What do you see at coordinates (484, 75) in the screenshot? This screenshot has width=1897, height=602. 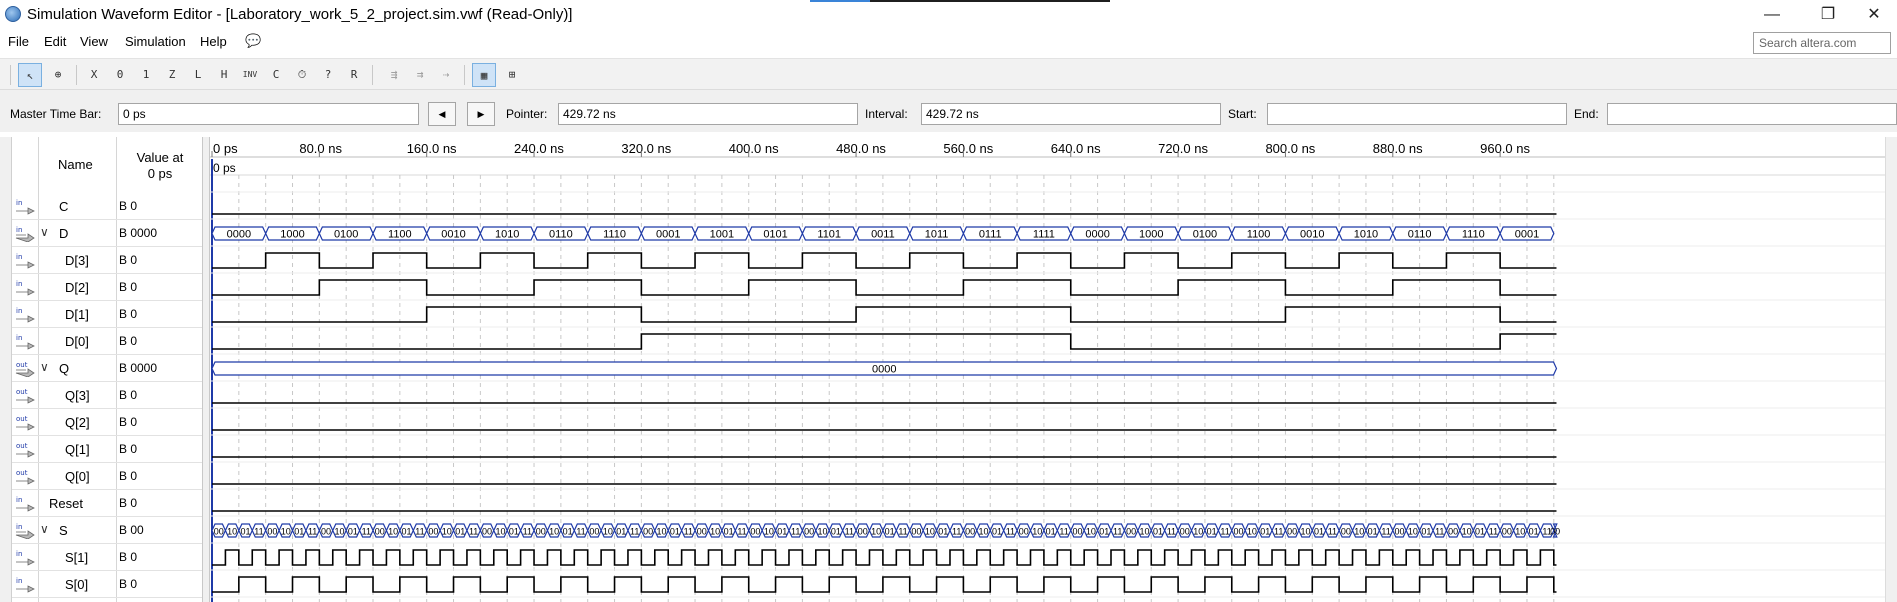 I see `snap-to-grid-icon: ▦` at bounding box center [484, 75].